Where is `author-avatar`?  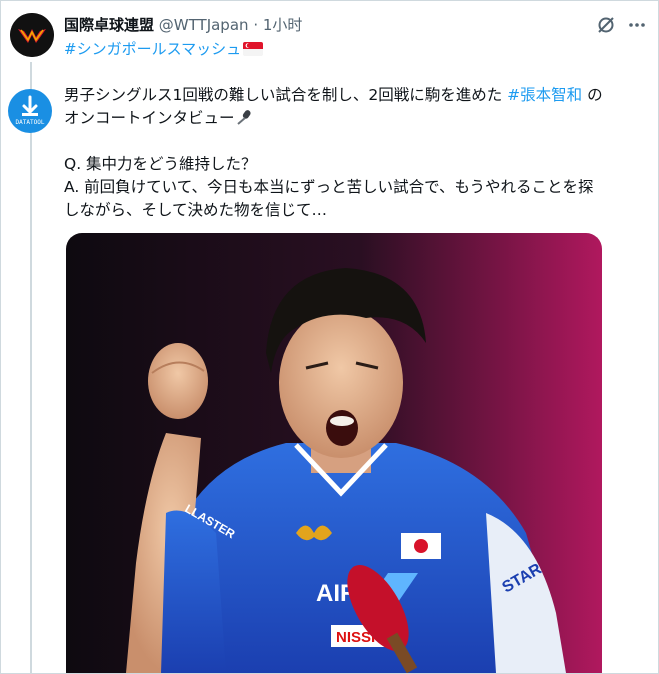 author-avatar is located at coordinates (32, 35).